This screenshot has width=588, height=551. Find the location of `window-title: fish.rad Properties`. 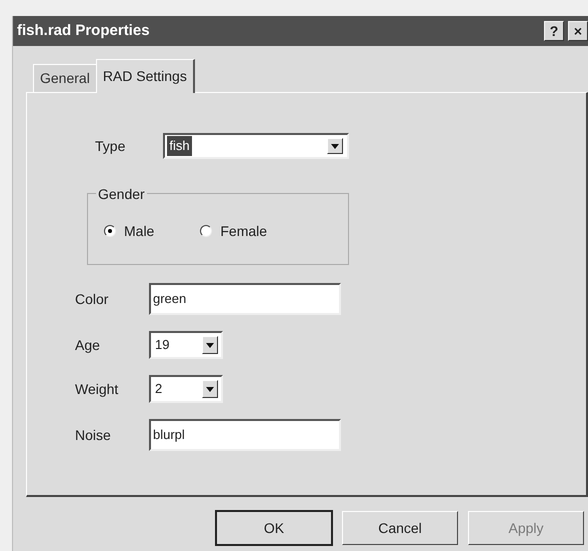

window-title: fish.rad Properties is located at coordinates (84, 30).